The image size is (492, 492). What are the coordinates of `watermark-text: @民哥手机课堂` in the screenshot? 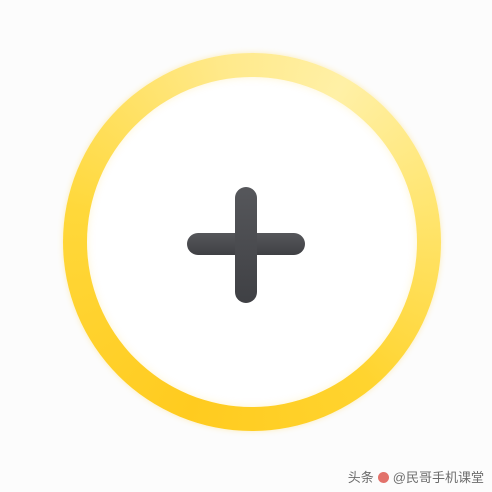 It's located at (438, 477).